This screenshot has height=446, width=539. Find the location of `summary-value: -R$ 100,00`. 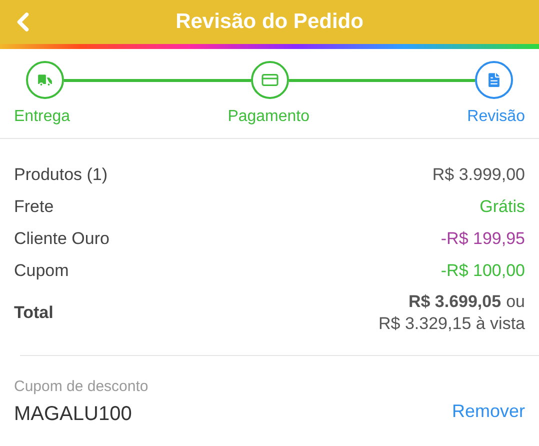

summary-value: -R$ 100,00 is located at coordinates (482, 271).